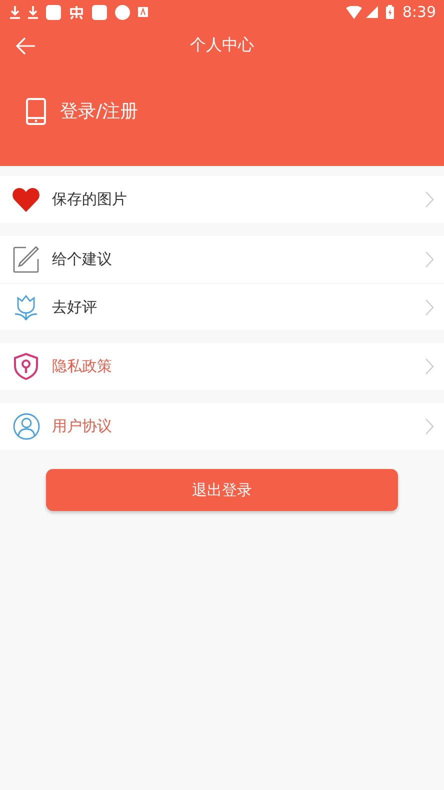  I want to click on signal-icon, so click(372, 12).